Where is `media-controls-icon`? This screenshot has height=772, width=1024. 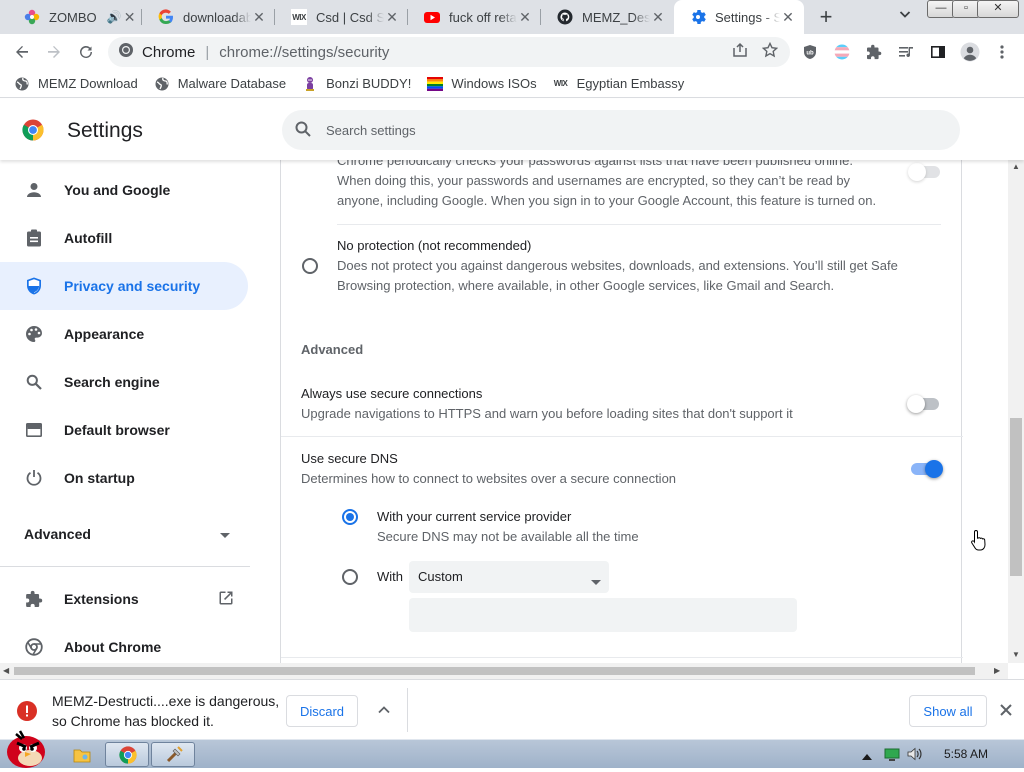
media-controls-icon is located at coordinates (906, 52).